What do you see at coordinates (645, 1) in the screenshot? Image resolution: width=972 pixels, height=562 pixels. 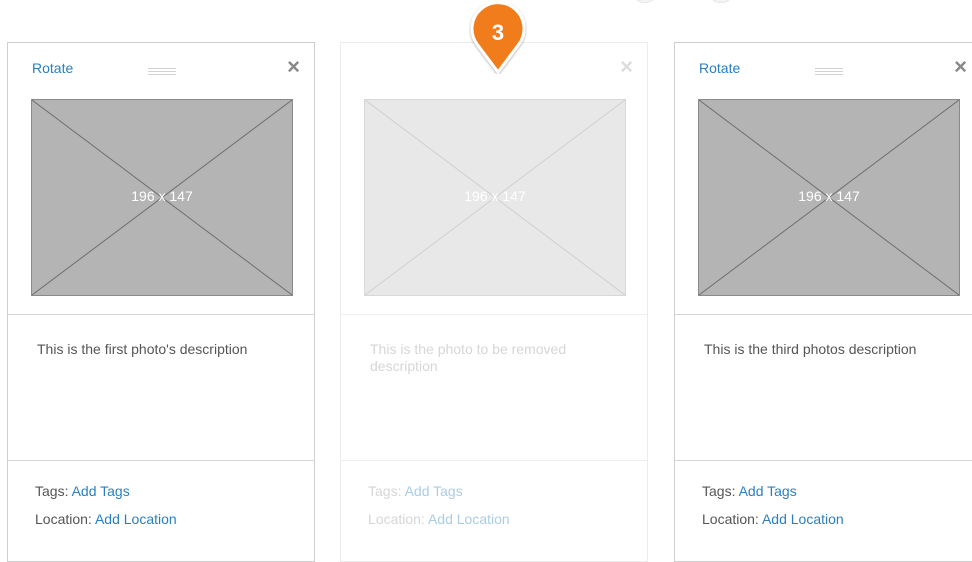 I see `top-control-left` at bounding box center [645, 1].